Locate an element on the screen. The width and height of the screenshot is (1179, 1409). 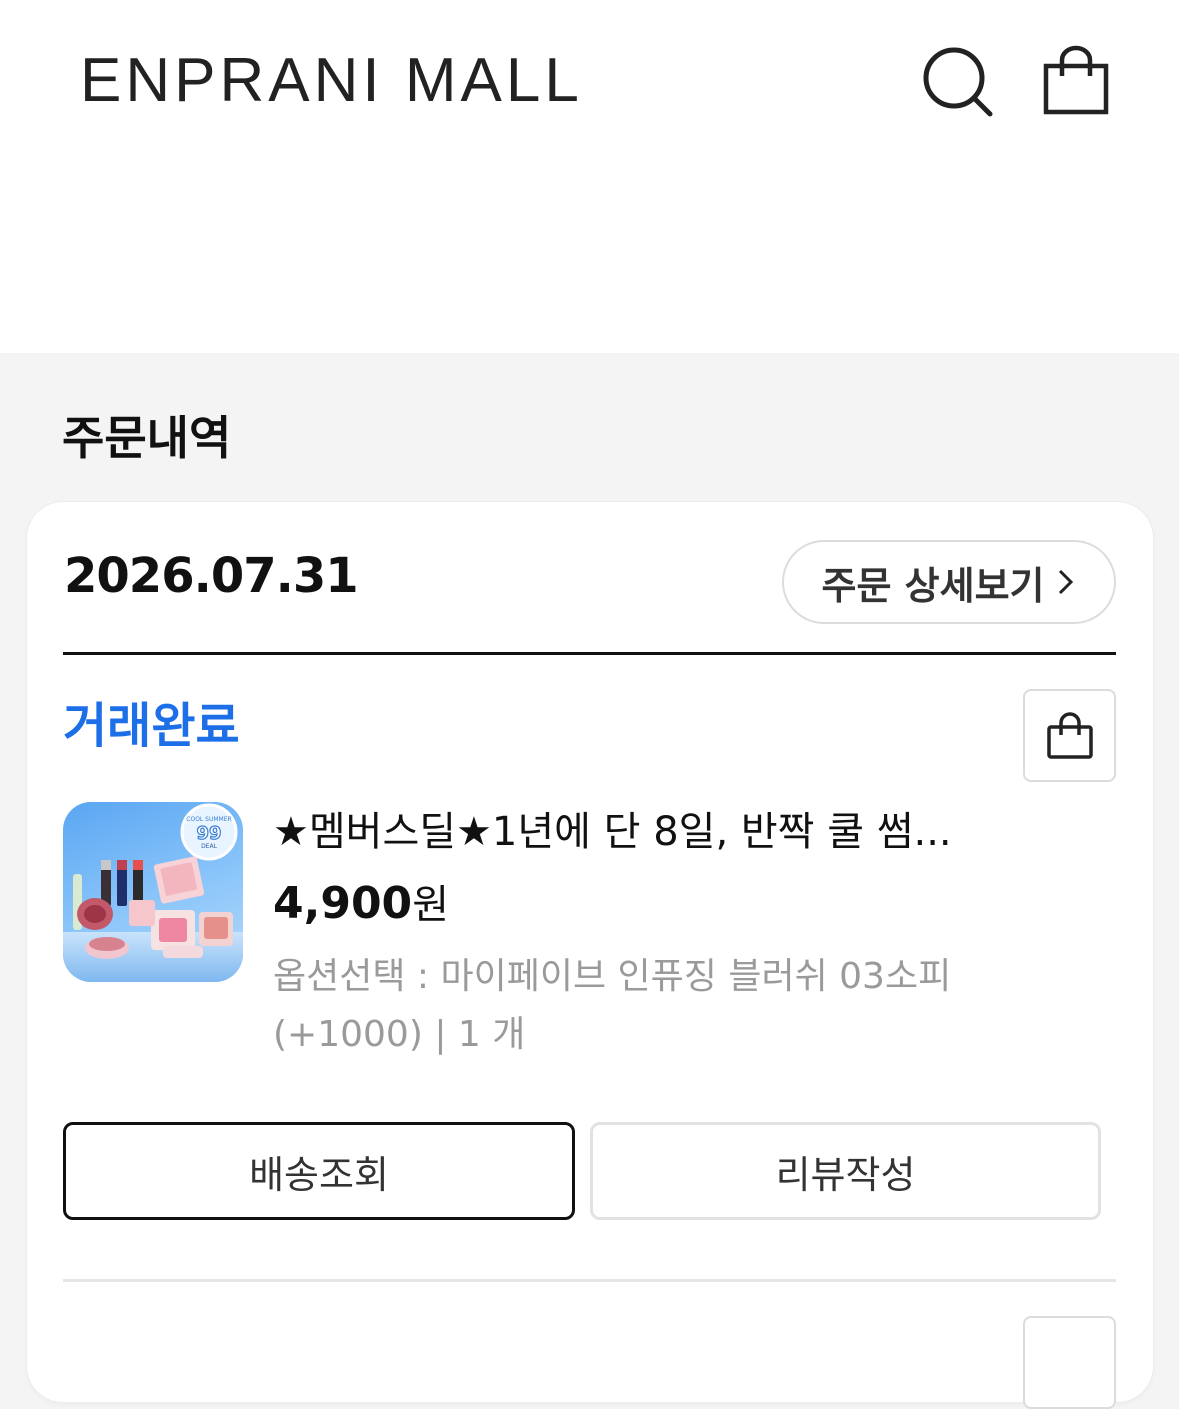
order-date: 2026.07.31 is located at coordinates (211, 576).